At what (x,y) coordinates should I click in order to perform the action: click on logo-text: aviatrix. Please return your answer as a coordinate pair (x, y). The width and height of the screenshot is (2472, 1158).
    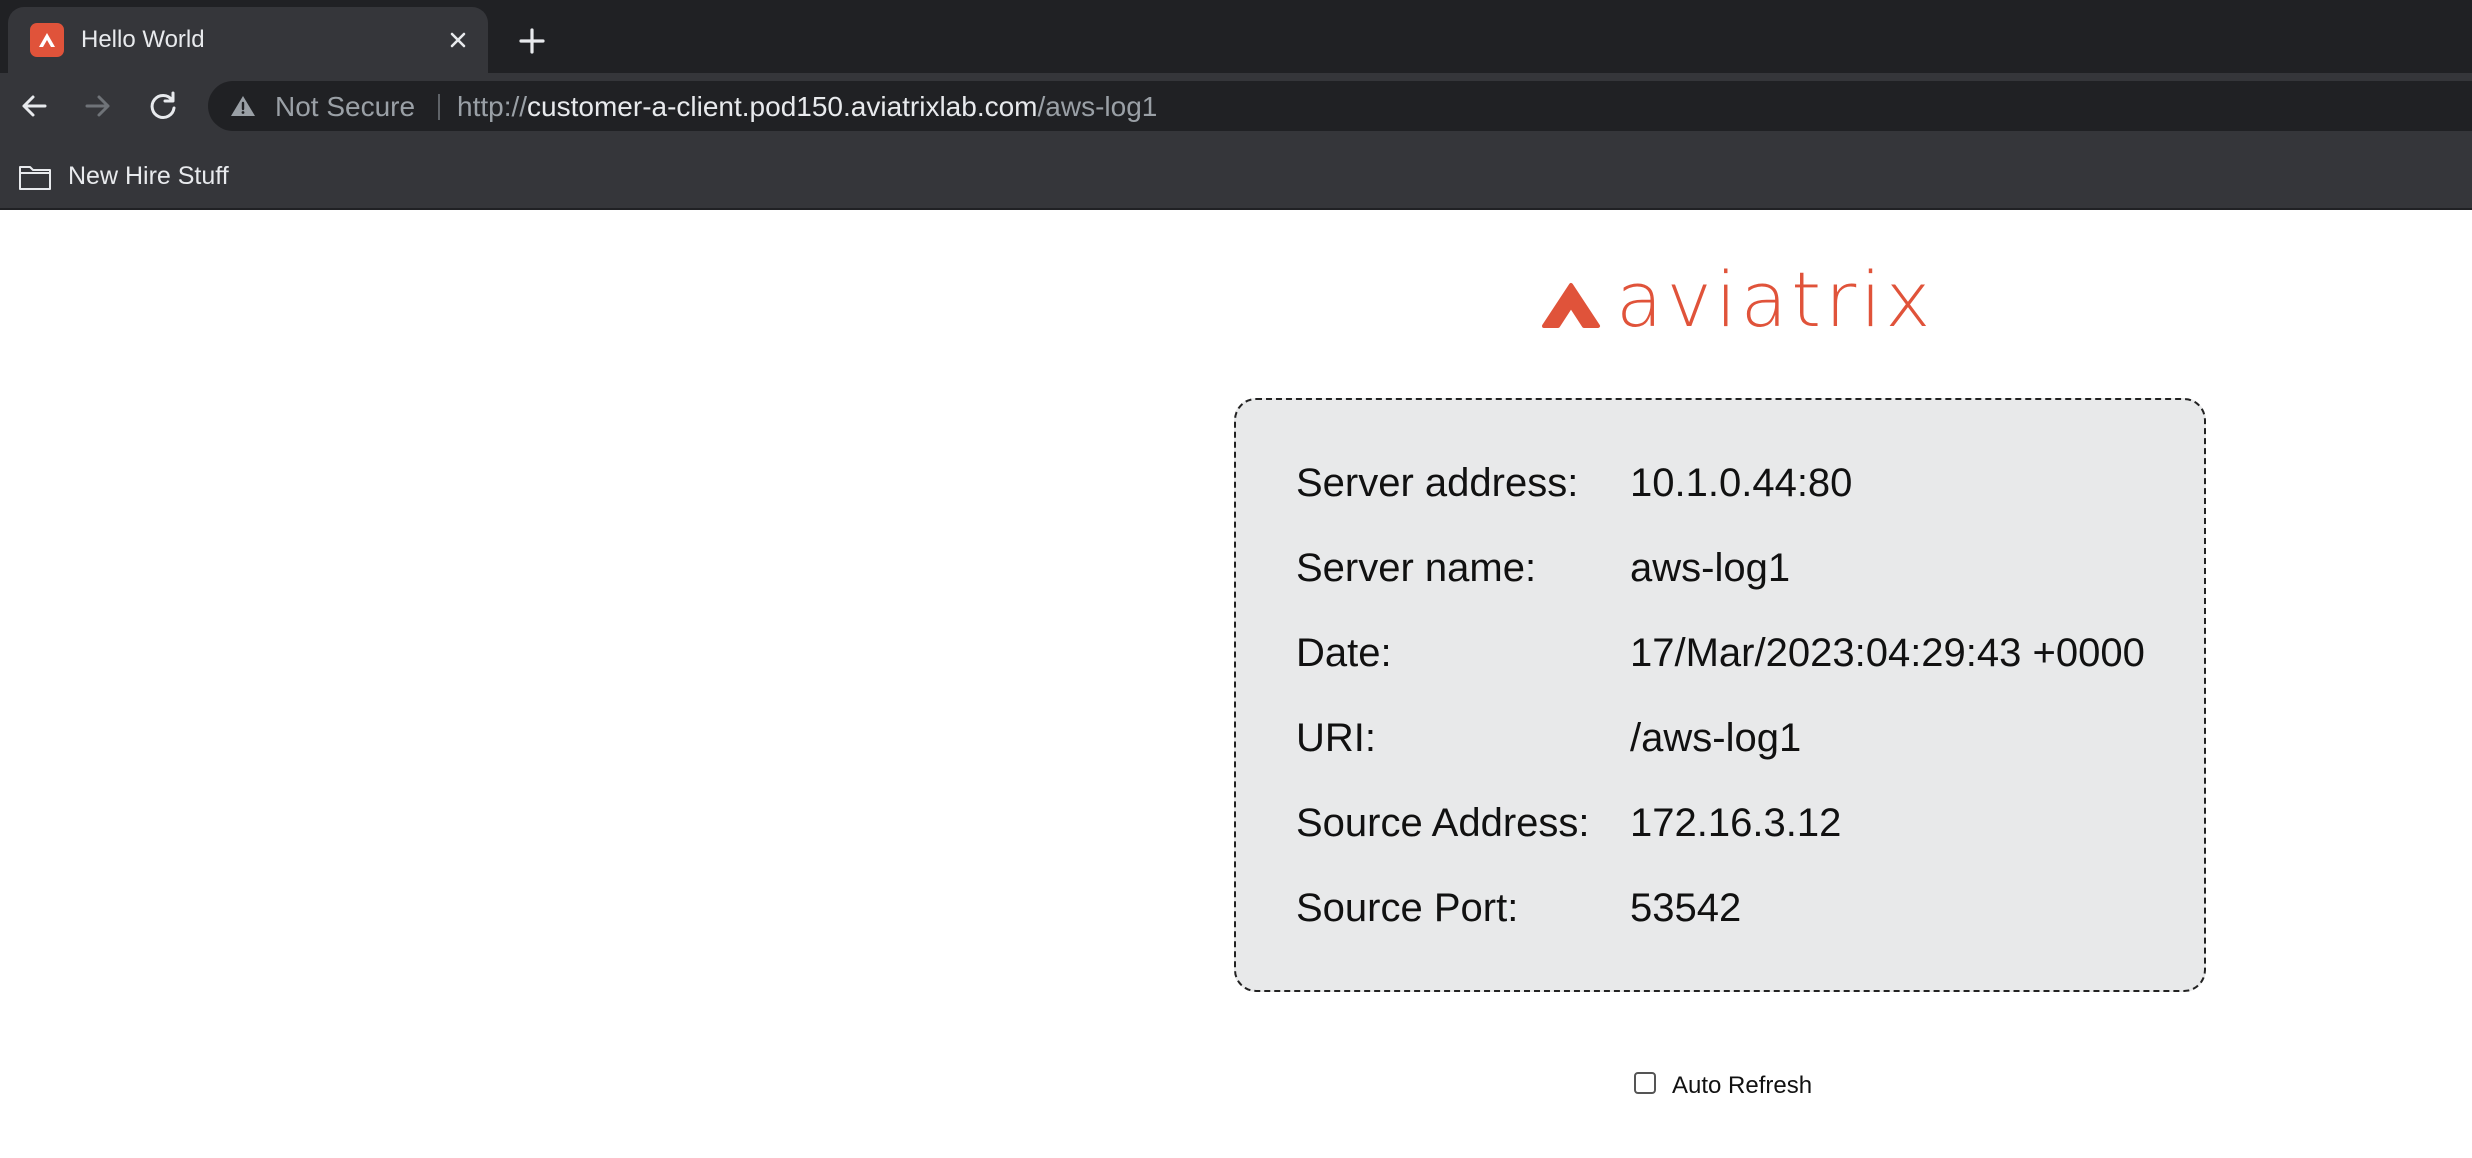
    Looking at the image, I should click on (1775, 299).